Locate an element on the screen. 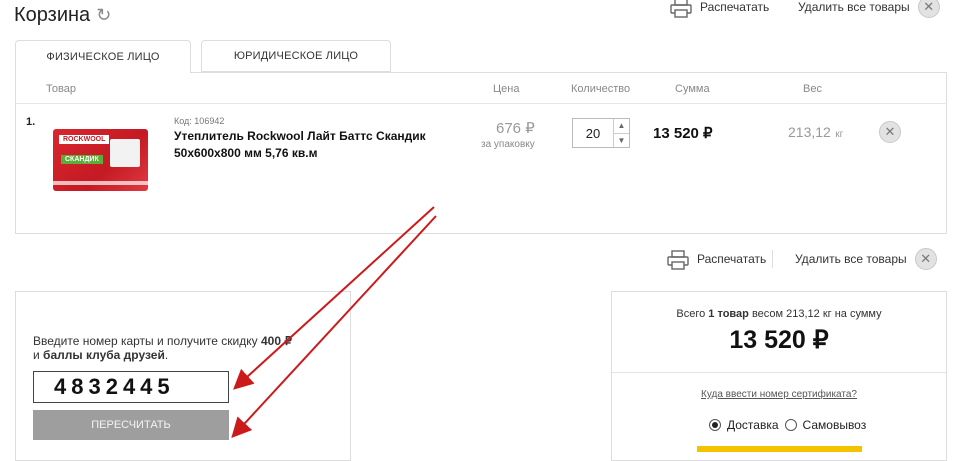  pickup-label: Самовывоз is located at coordinates (835, 425).